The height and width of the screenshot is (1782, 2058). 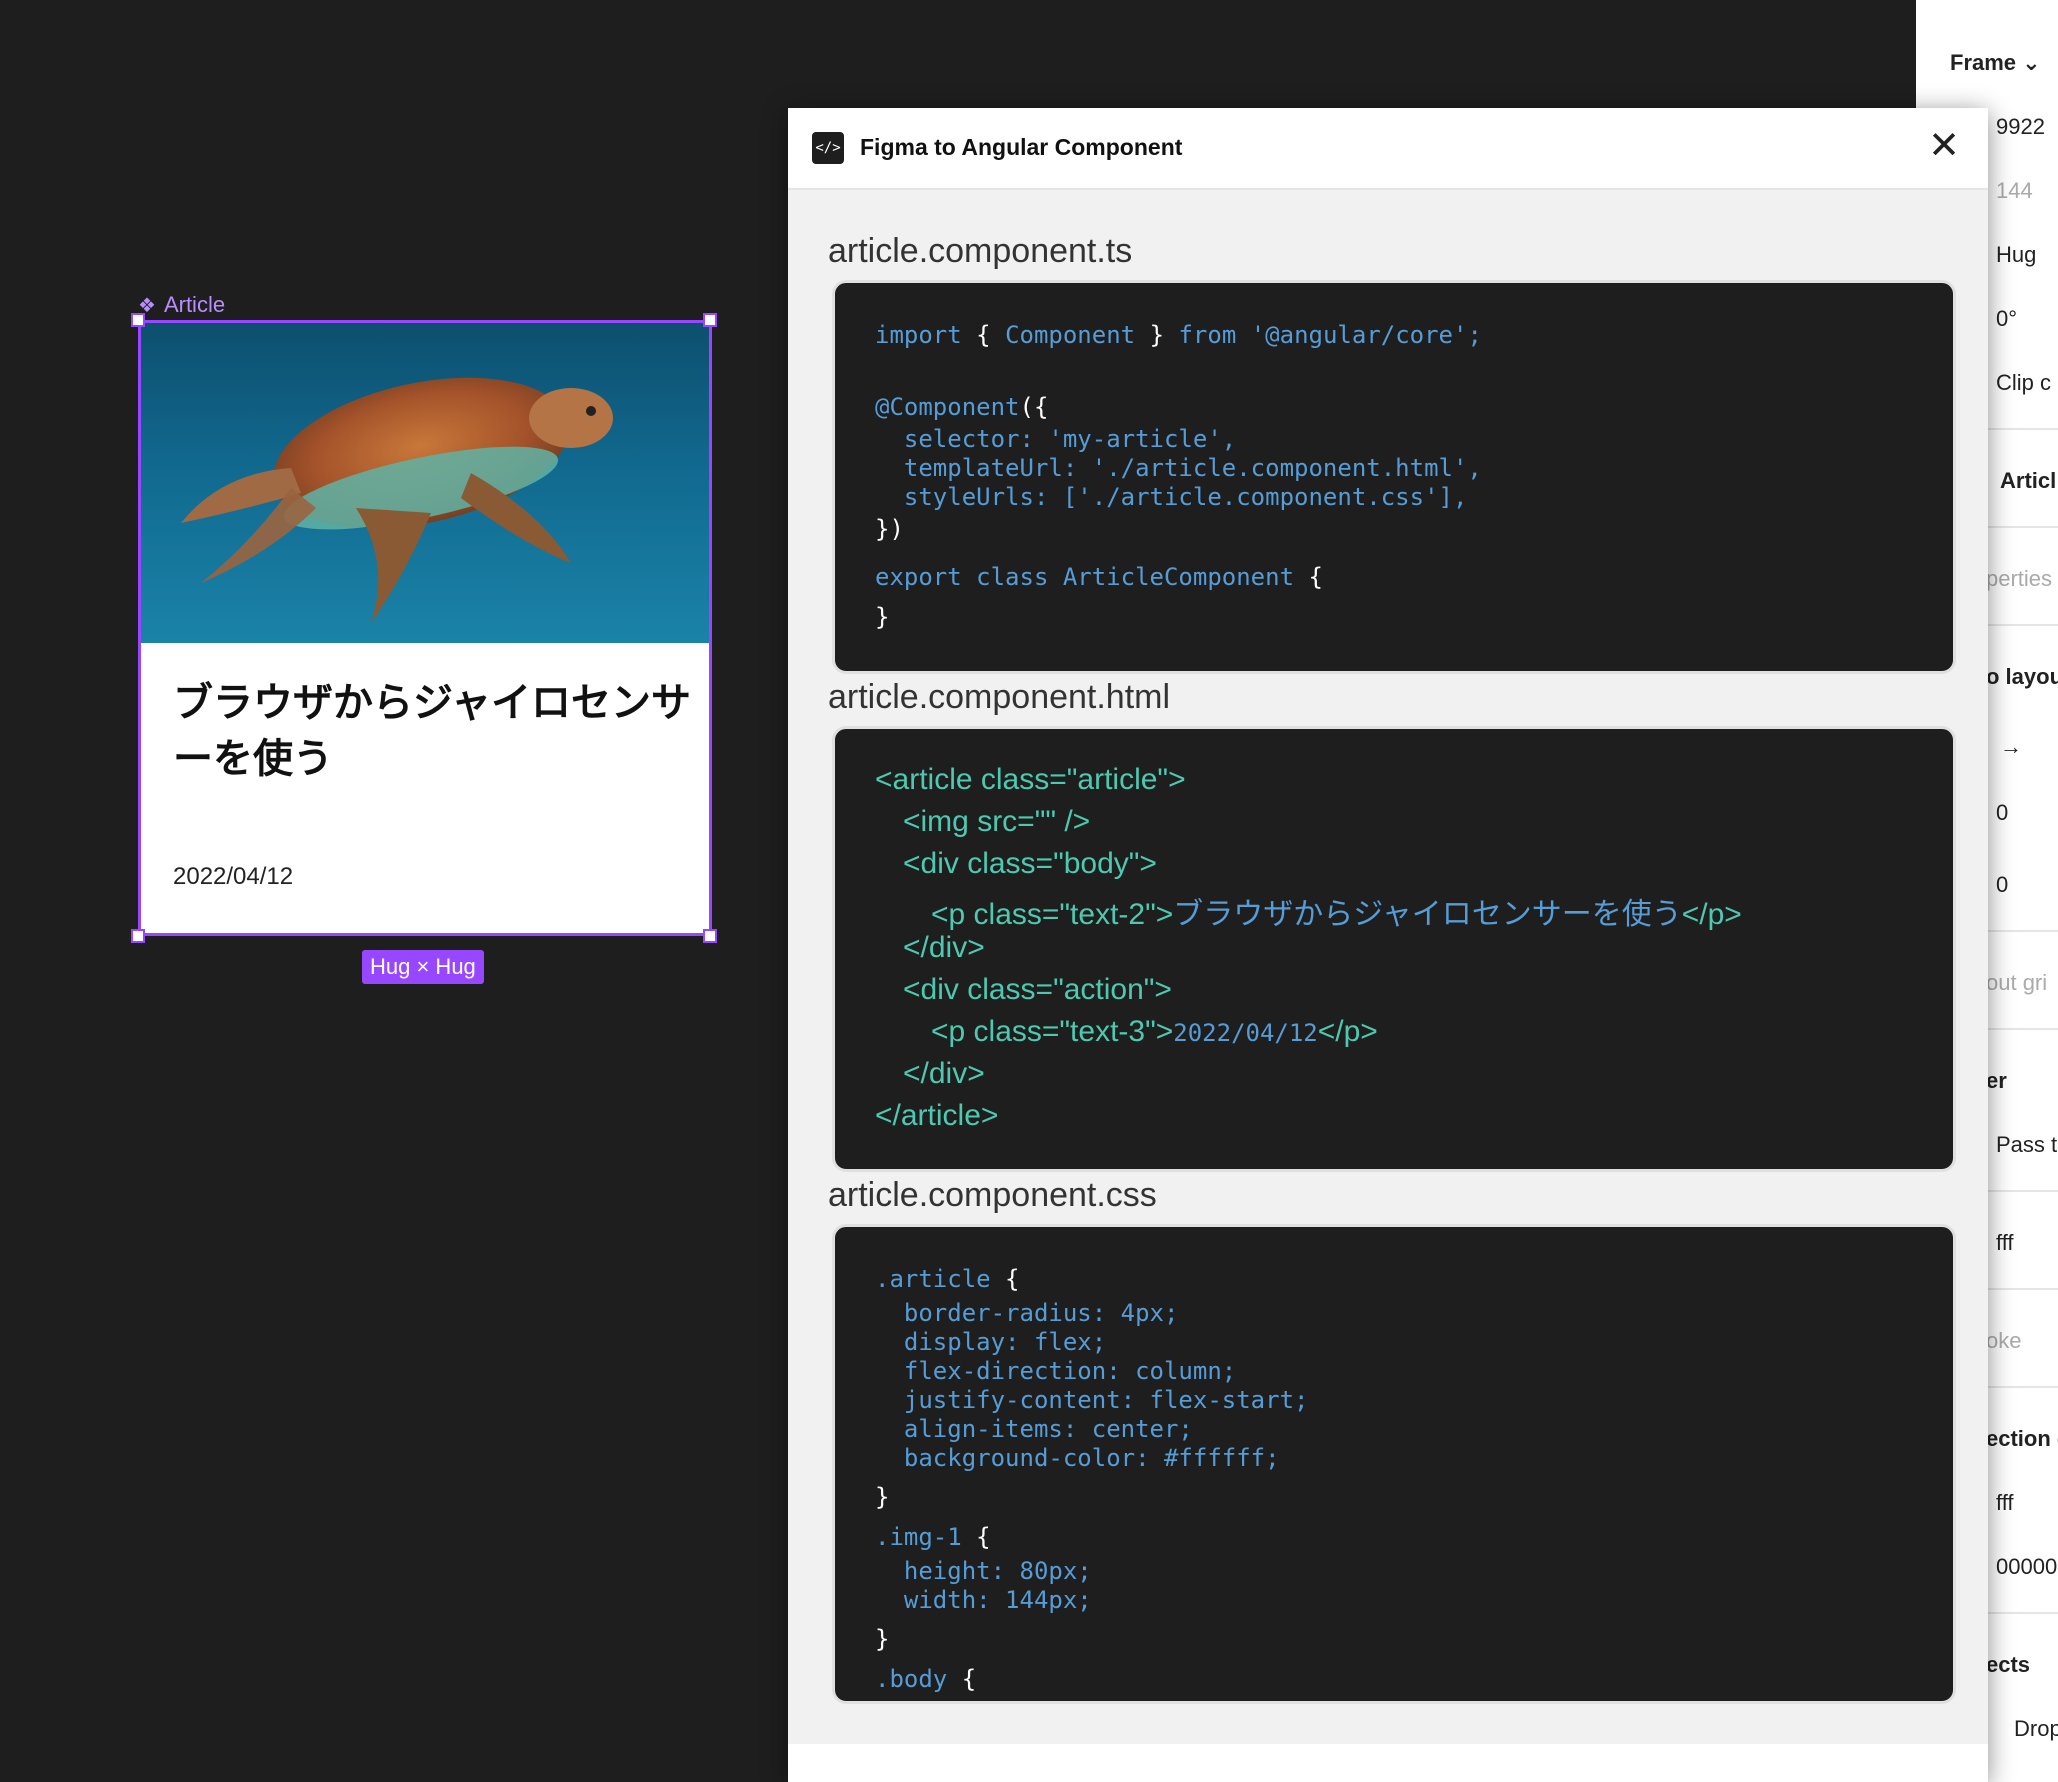 What do you see at coordinates (1171, 497) in the screenshot?
I see `code-line: styleUrls: ['./article.component.css'],` at bounding box center [1171, 497].